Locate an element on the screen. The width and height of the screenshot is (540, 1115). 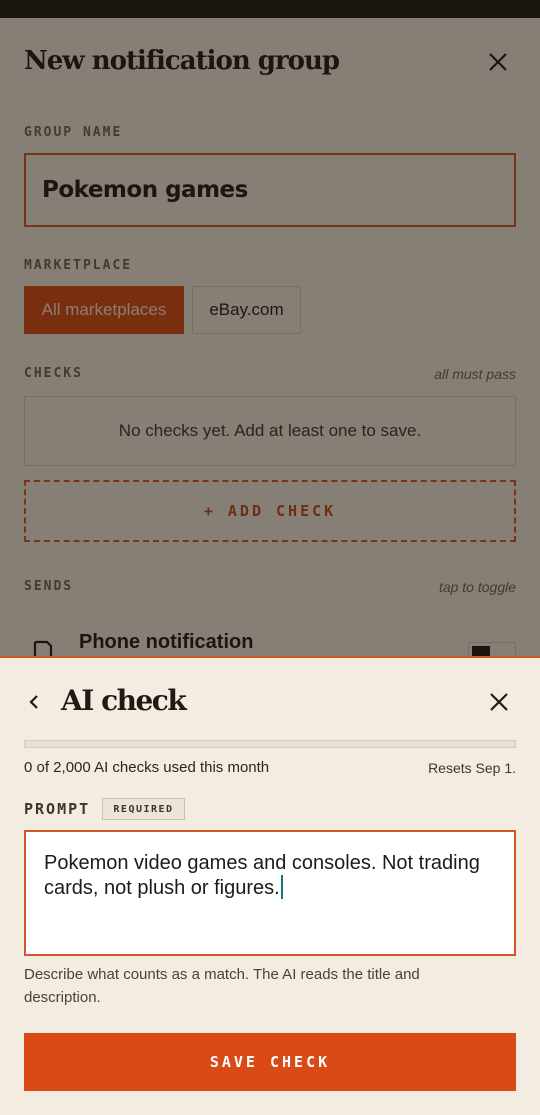
back-chevron-icon is located at coordinates (34, 702).